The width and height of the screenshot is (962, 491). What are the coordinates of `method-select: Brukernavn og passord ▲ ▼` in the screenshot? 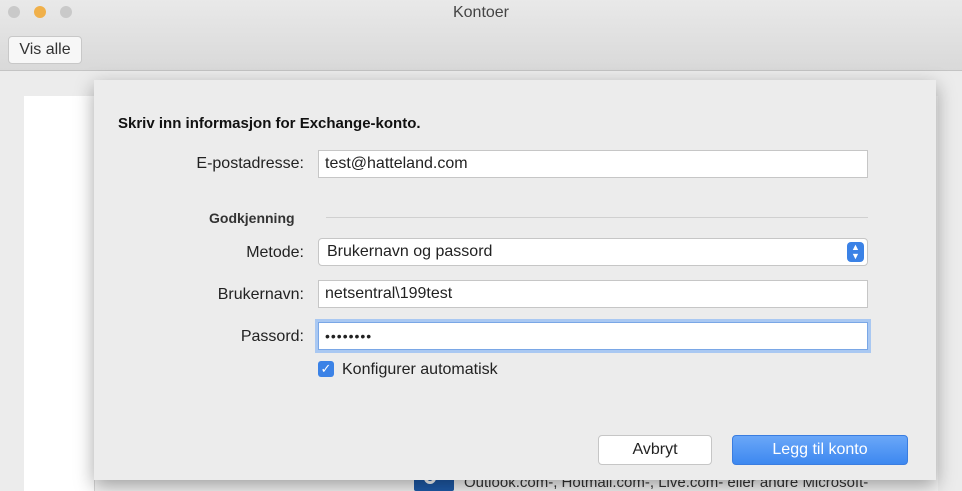 It's located at (593, 252).